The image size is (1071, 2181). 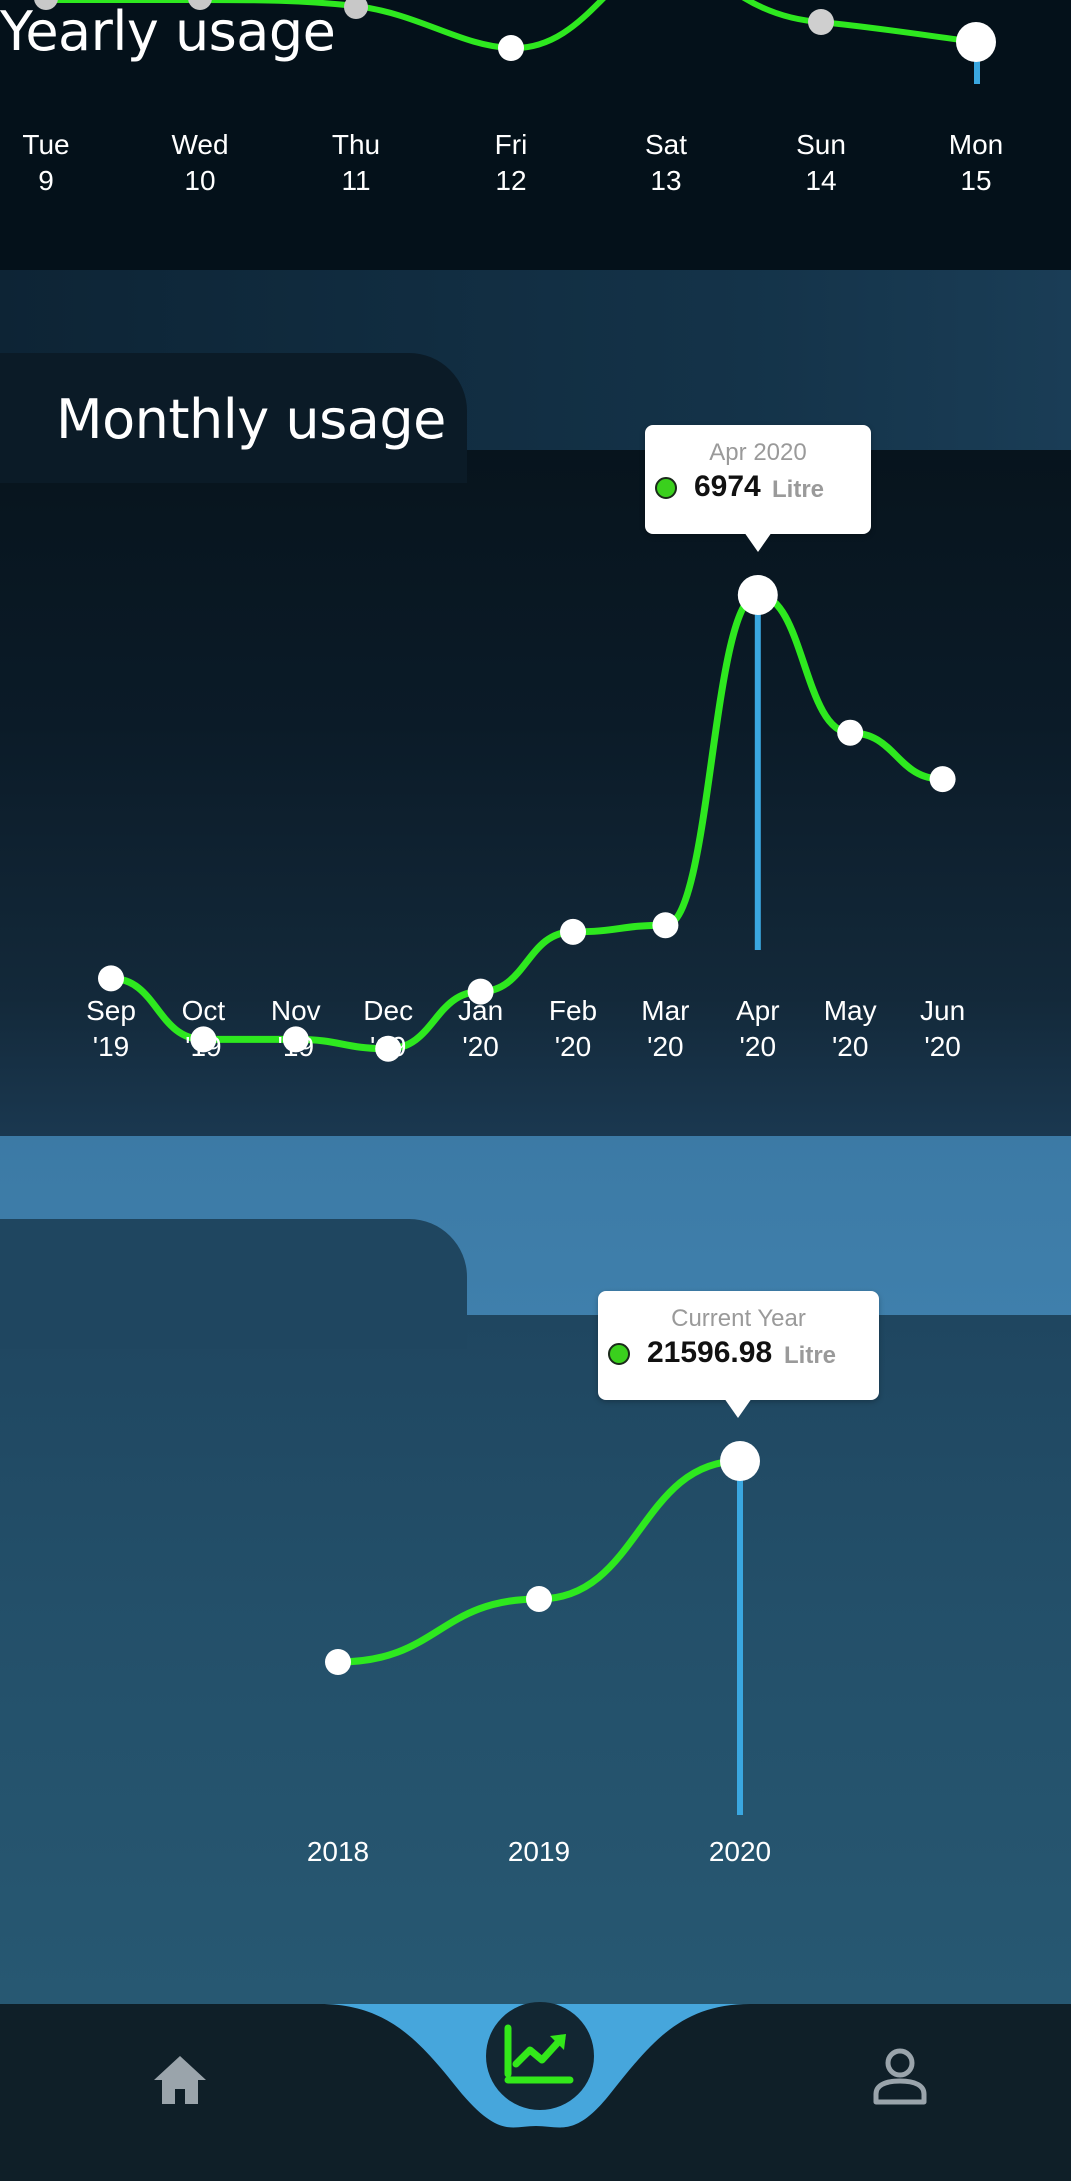 What do you see at coordinates (758, 1010) in the screenshot?
I see `x-axis-label: Apr` at bounding box center [758, 1010].